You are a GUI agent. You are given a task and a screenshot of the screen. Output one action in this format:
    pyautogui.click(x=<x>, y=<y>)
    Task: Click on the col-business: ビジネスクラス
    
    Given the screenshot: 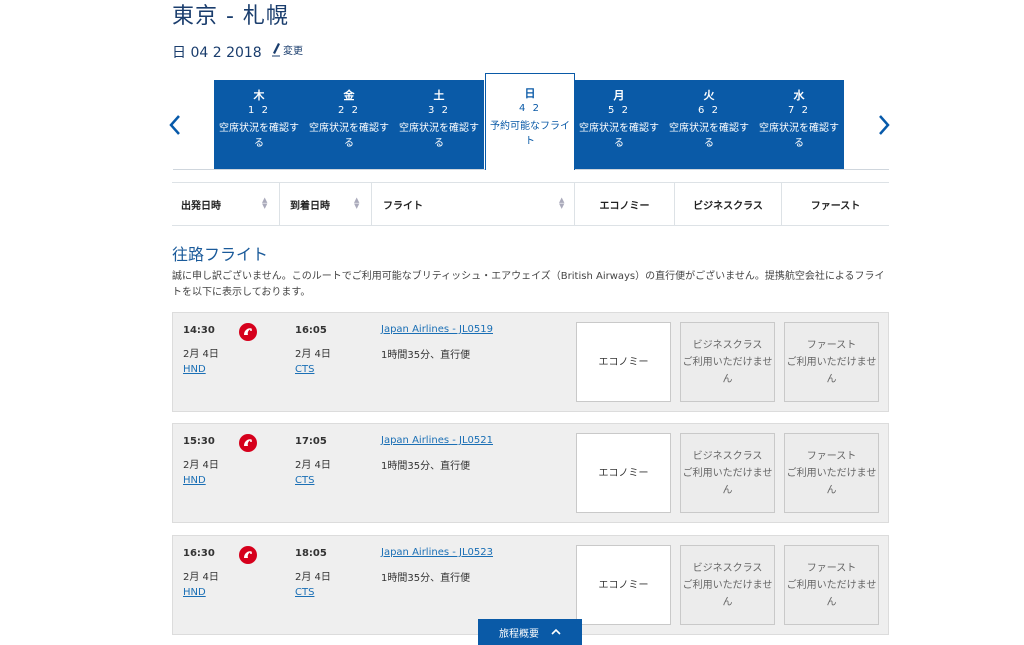 What is the action you would take?
    pyautogui.click(x=727, y=204)
    